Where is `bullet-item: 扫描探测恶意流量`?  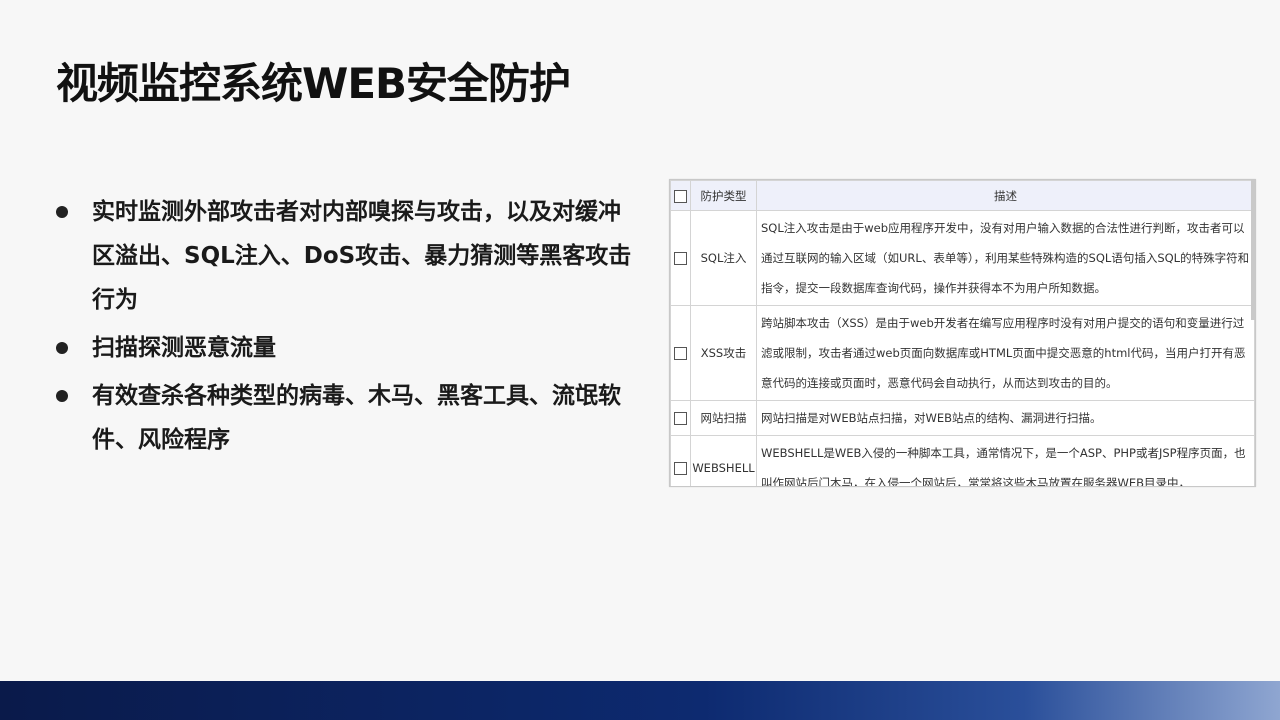
bullet-item: 扫描探测恶意流量 is located at coordinates (346, 348).